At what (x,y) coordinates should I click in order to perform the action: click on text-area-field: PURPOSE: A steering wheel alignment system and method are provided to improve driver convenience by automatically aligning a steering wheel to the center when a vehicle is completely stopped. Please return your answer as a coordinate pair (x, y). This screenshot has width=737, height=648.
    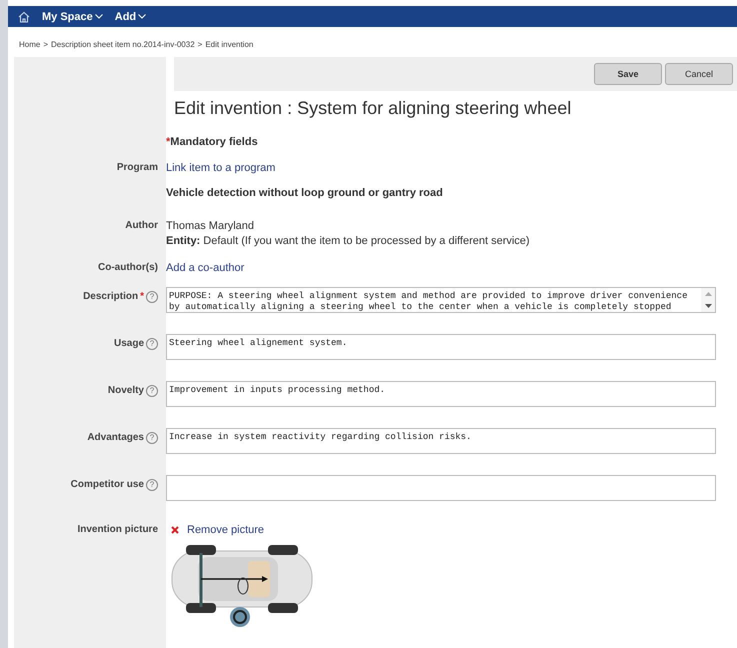
    Looking at the image, I should click on (441, 300).